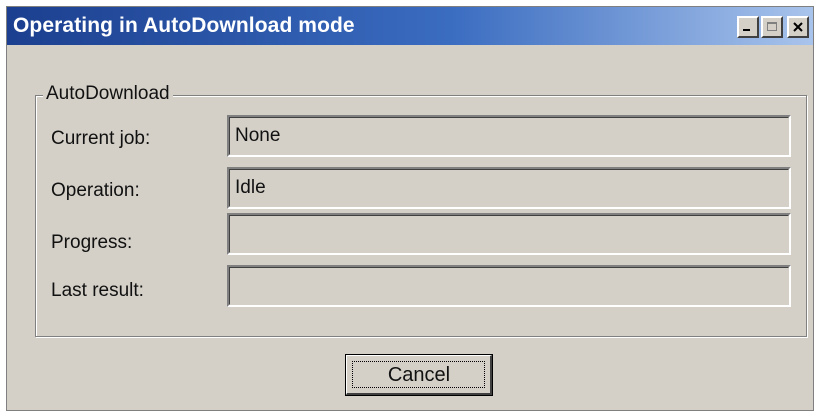 This screenshot has height=417, width=819. Describe the element at coordinates (108, 94) in the screenshot. I see `groupbox-label: AutoDownload` at that location.